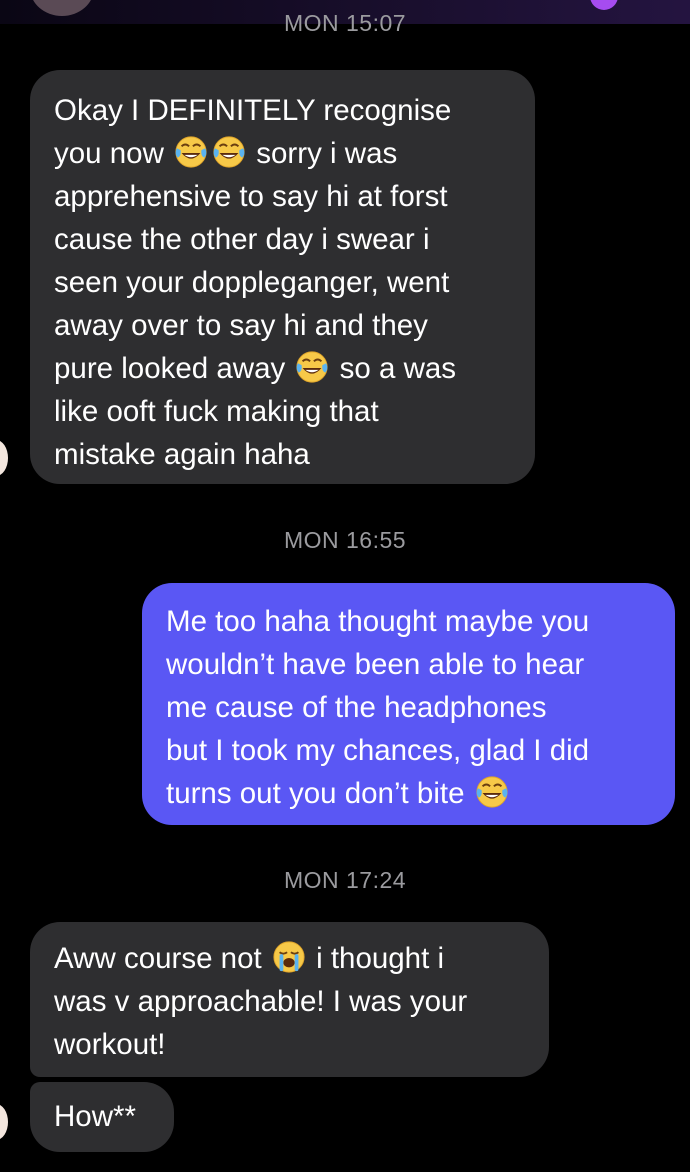 Image resolution: width=690 pixels, height=1172 pixels. What do you see at coordinates (604, 5) in the screenshot?
I see `header-action-icon` at bounding box center [604, 5].